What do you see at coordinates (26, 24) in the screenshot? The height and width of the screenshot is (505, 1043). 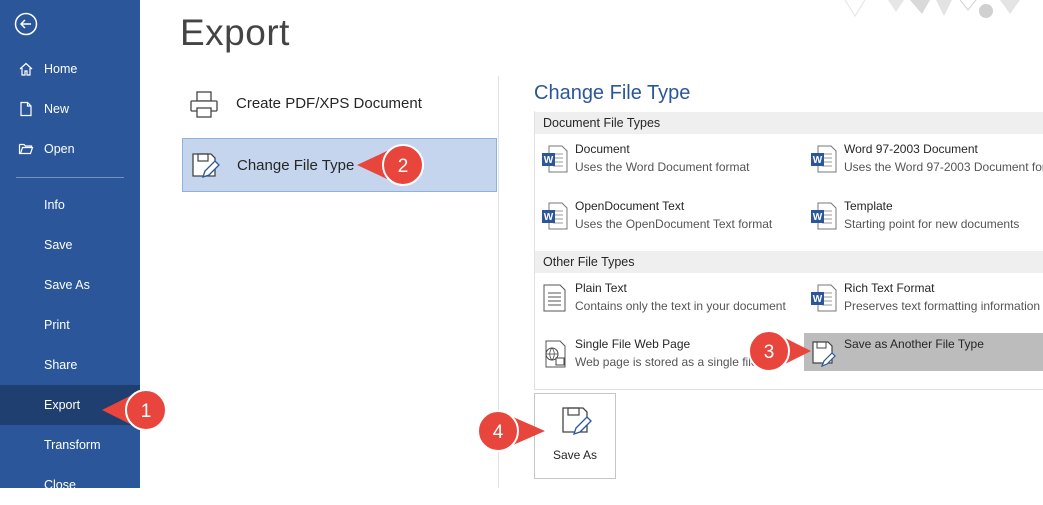 I see `back-arrow-icon` at bounding box center [26, 24].